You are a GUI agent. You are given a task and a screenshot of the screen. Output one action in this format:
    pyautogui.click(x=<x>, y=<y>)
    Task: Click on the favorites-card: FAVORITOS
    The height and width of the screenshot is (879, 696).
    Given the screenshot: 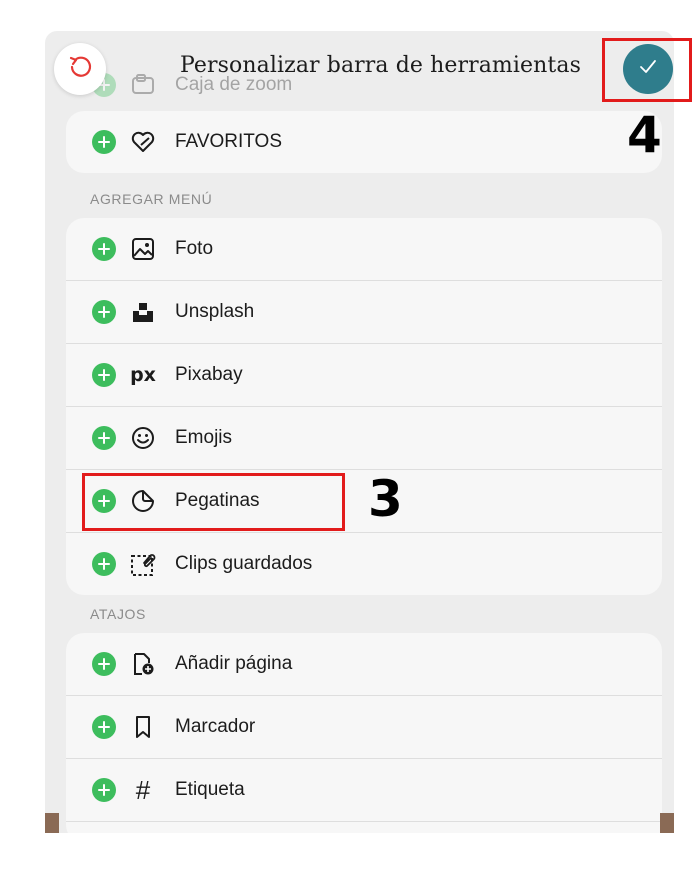 What is the action you would take?
    pyautogui.click(x=364, y=142)
    